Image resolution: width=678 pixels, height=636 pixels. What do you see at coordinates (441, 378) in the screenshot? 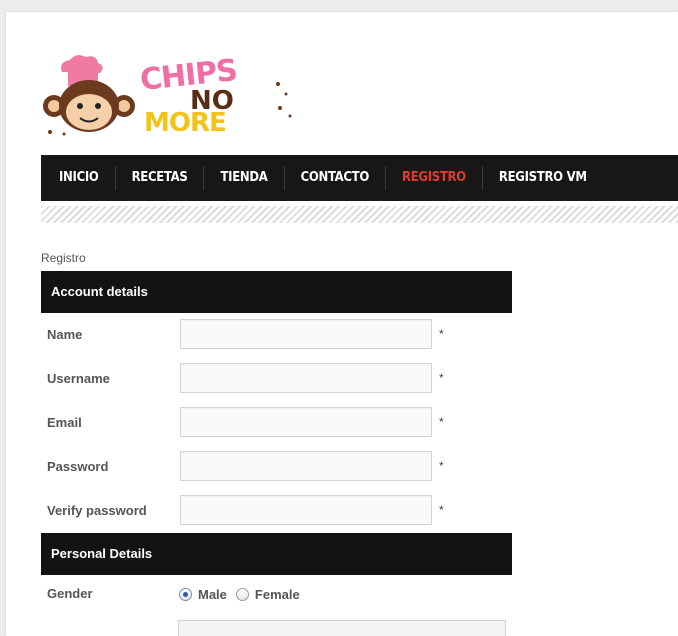
I see `username-required-mark: *` at bounding box center [441, 378].